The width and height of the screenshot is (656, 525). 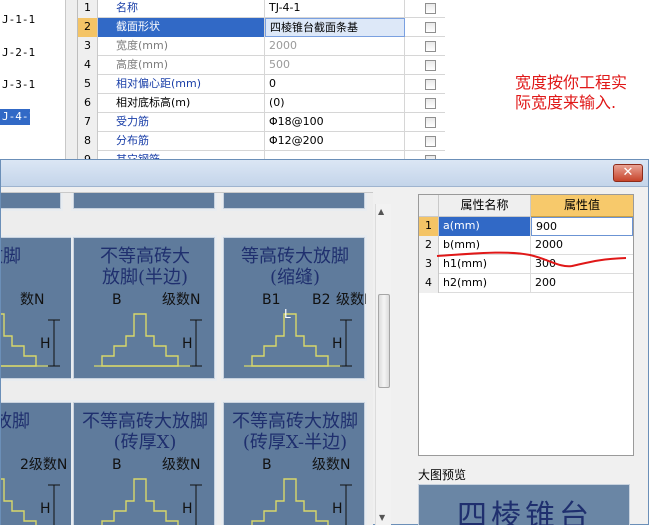 What do you see at coordinates (429, 226) in the screenshot?
I see `row-number: 1` at bounding box center [429, 226].